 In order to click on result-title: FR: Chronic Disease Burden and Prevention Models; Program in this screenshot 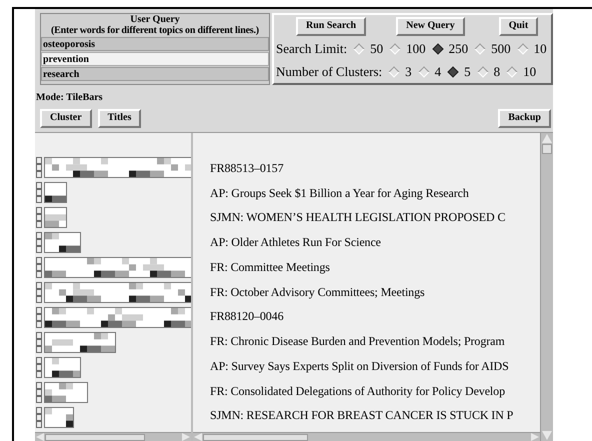, I will do `click(375, 345)`.